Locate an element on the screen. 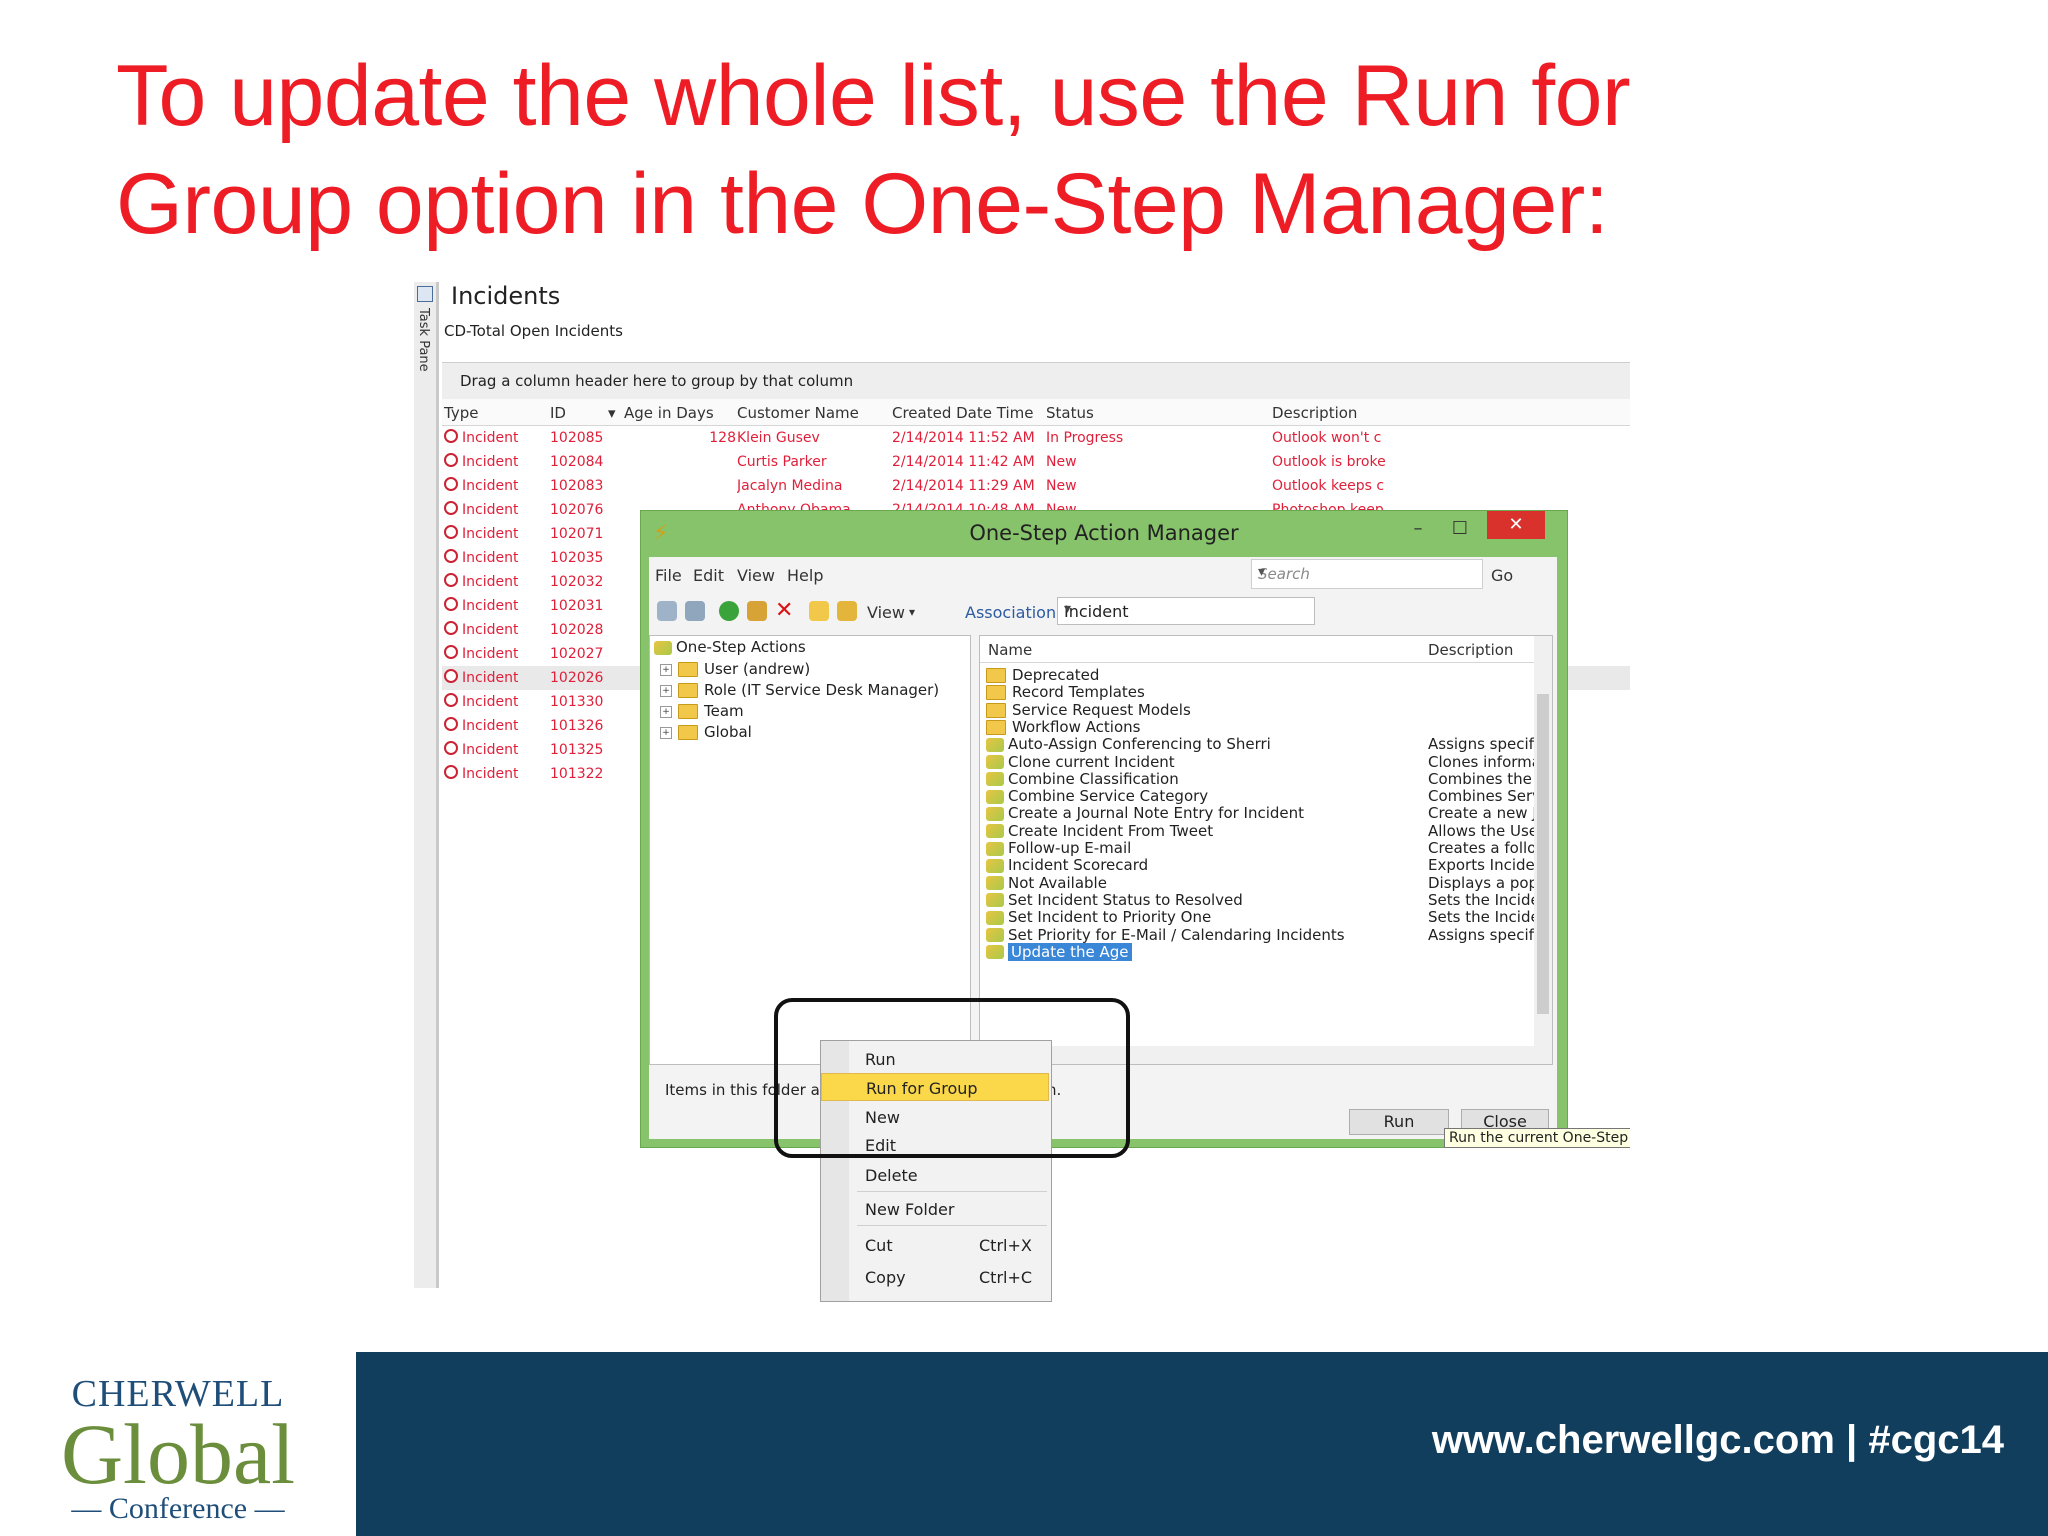  action-list-header: Name Description is located at coordinates (1266, 649).